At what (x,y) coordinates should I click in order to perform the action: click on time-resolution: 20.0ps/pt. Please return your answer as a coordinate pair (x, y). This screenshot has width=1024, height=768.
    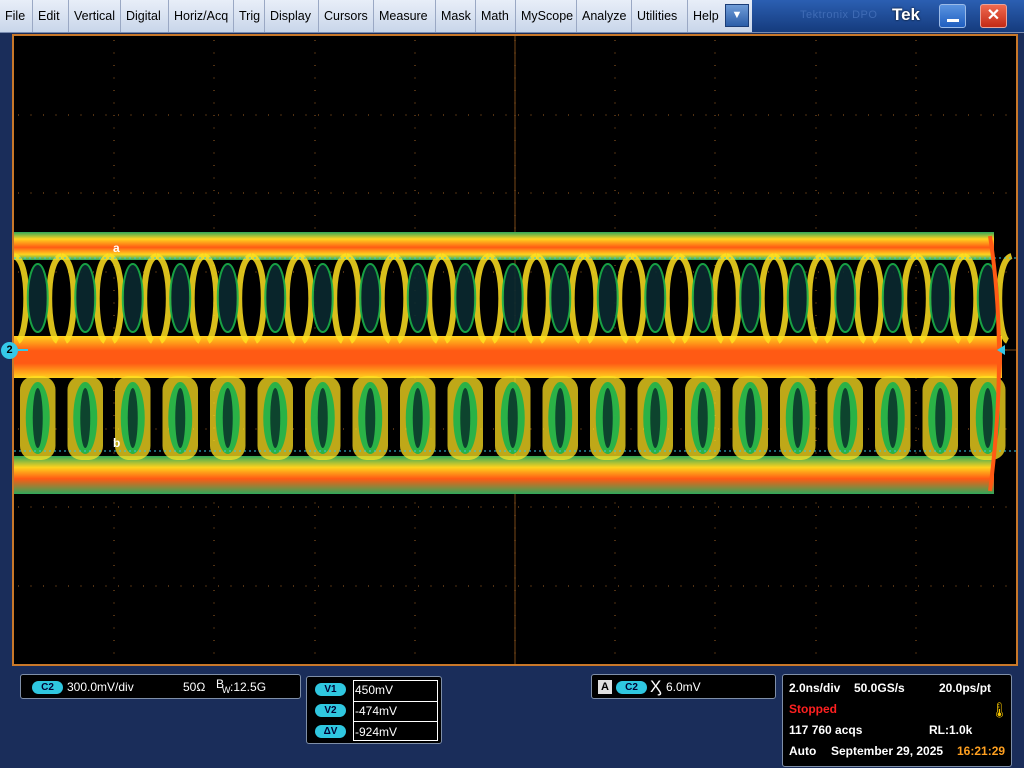
    Looking at the image, I should click on (965, 688).